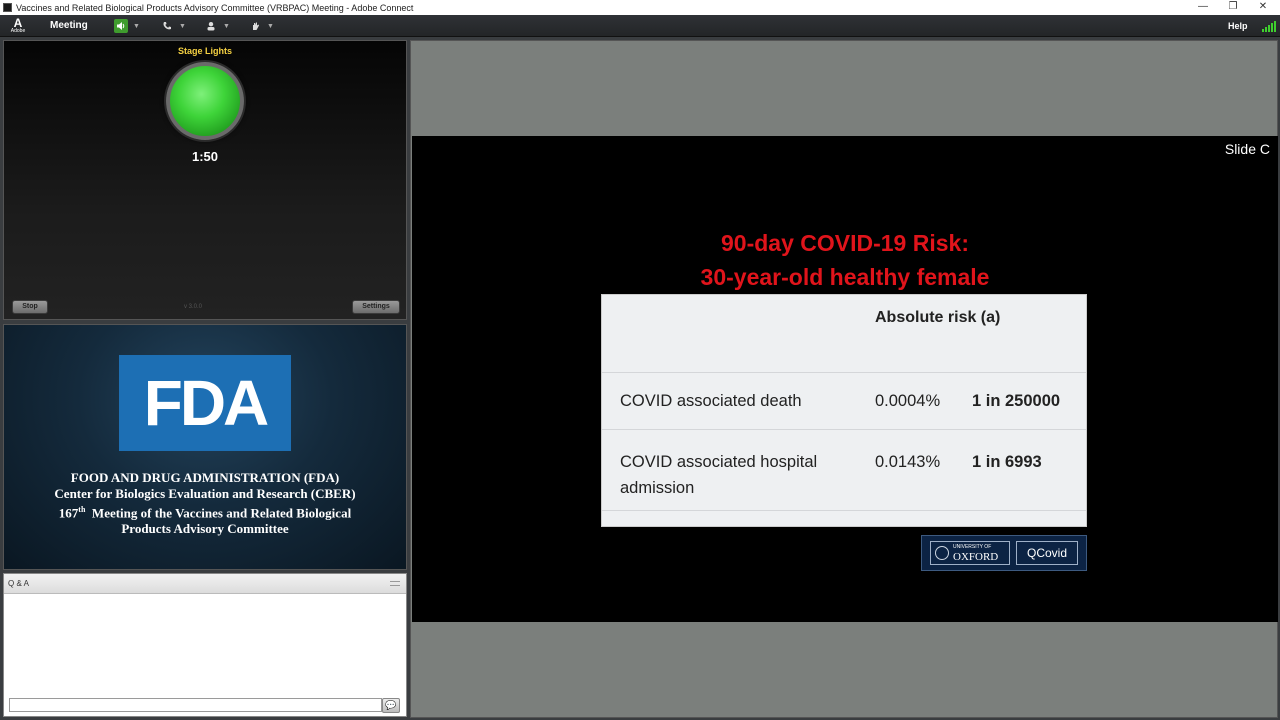  What do you see at coordinates (205, 477) in the screenshot?
I see `fda-caption-line1: FOOD AND DRUG ADMINISTRATION (FDA)` at bounding box center [205, 477].